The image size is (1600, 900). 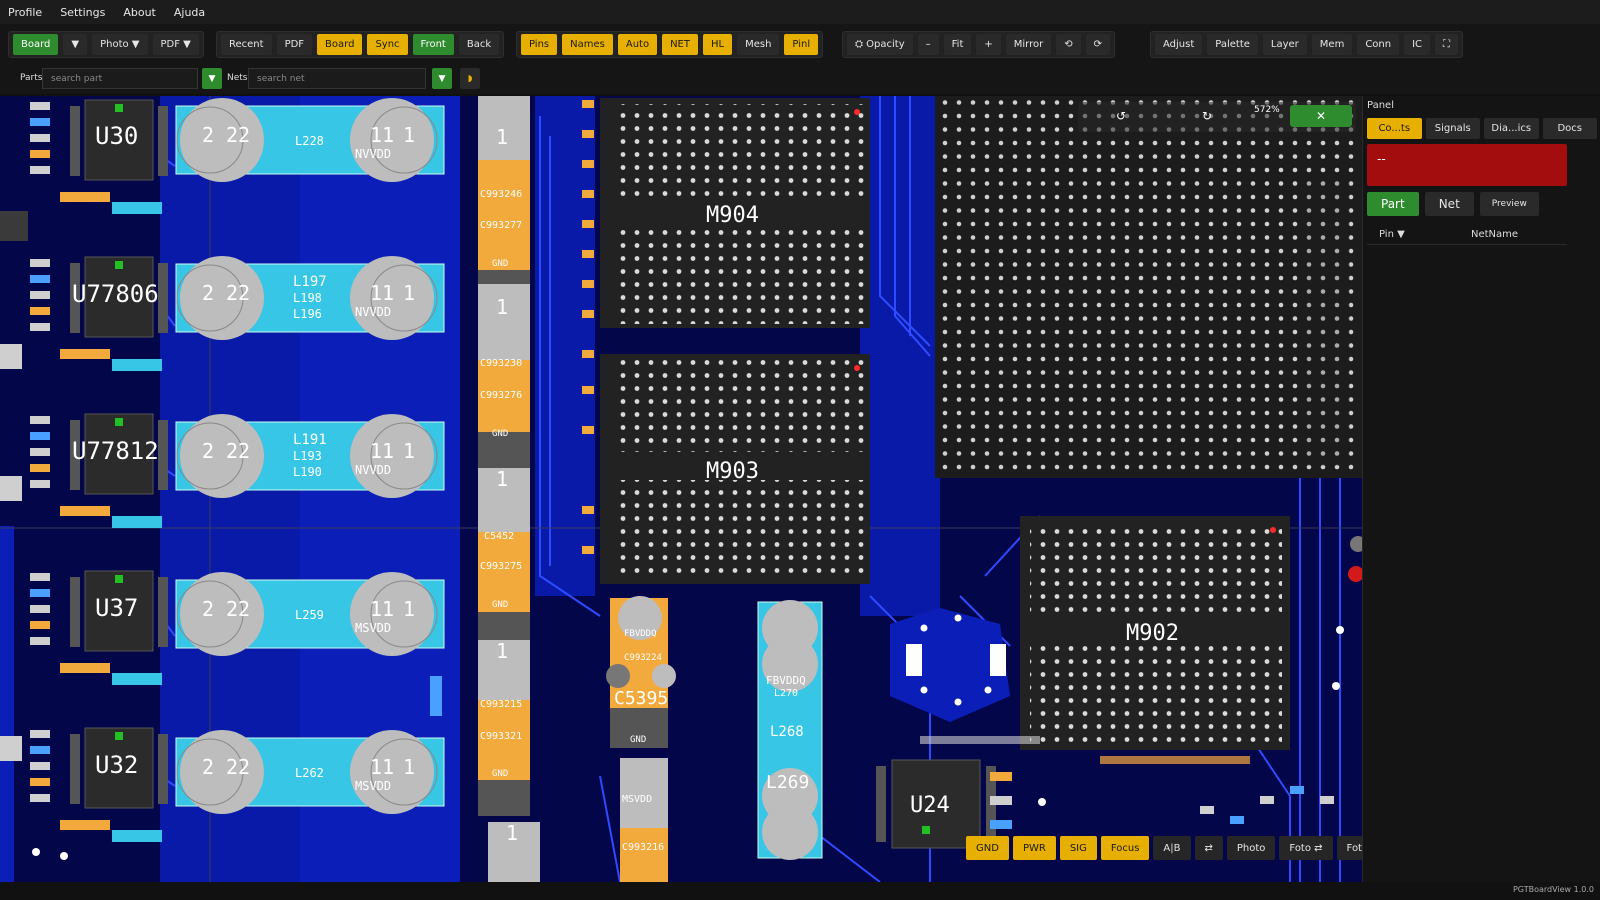 What do you see at coordinates (501, 566) in the screenshot?
I see `label-c993275: C993275` at bounding box center [501, 566].